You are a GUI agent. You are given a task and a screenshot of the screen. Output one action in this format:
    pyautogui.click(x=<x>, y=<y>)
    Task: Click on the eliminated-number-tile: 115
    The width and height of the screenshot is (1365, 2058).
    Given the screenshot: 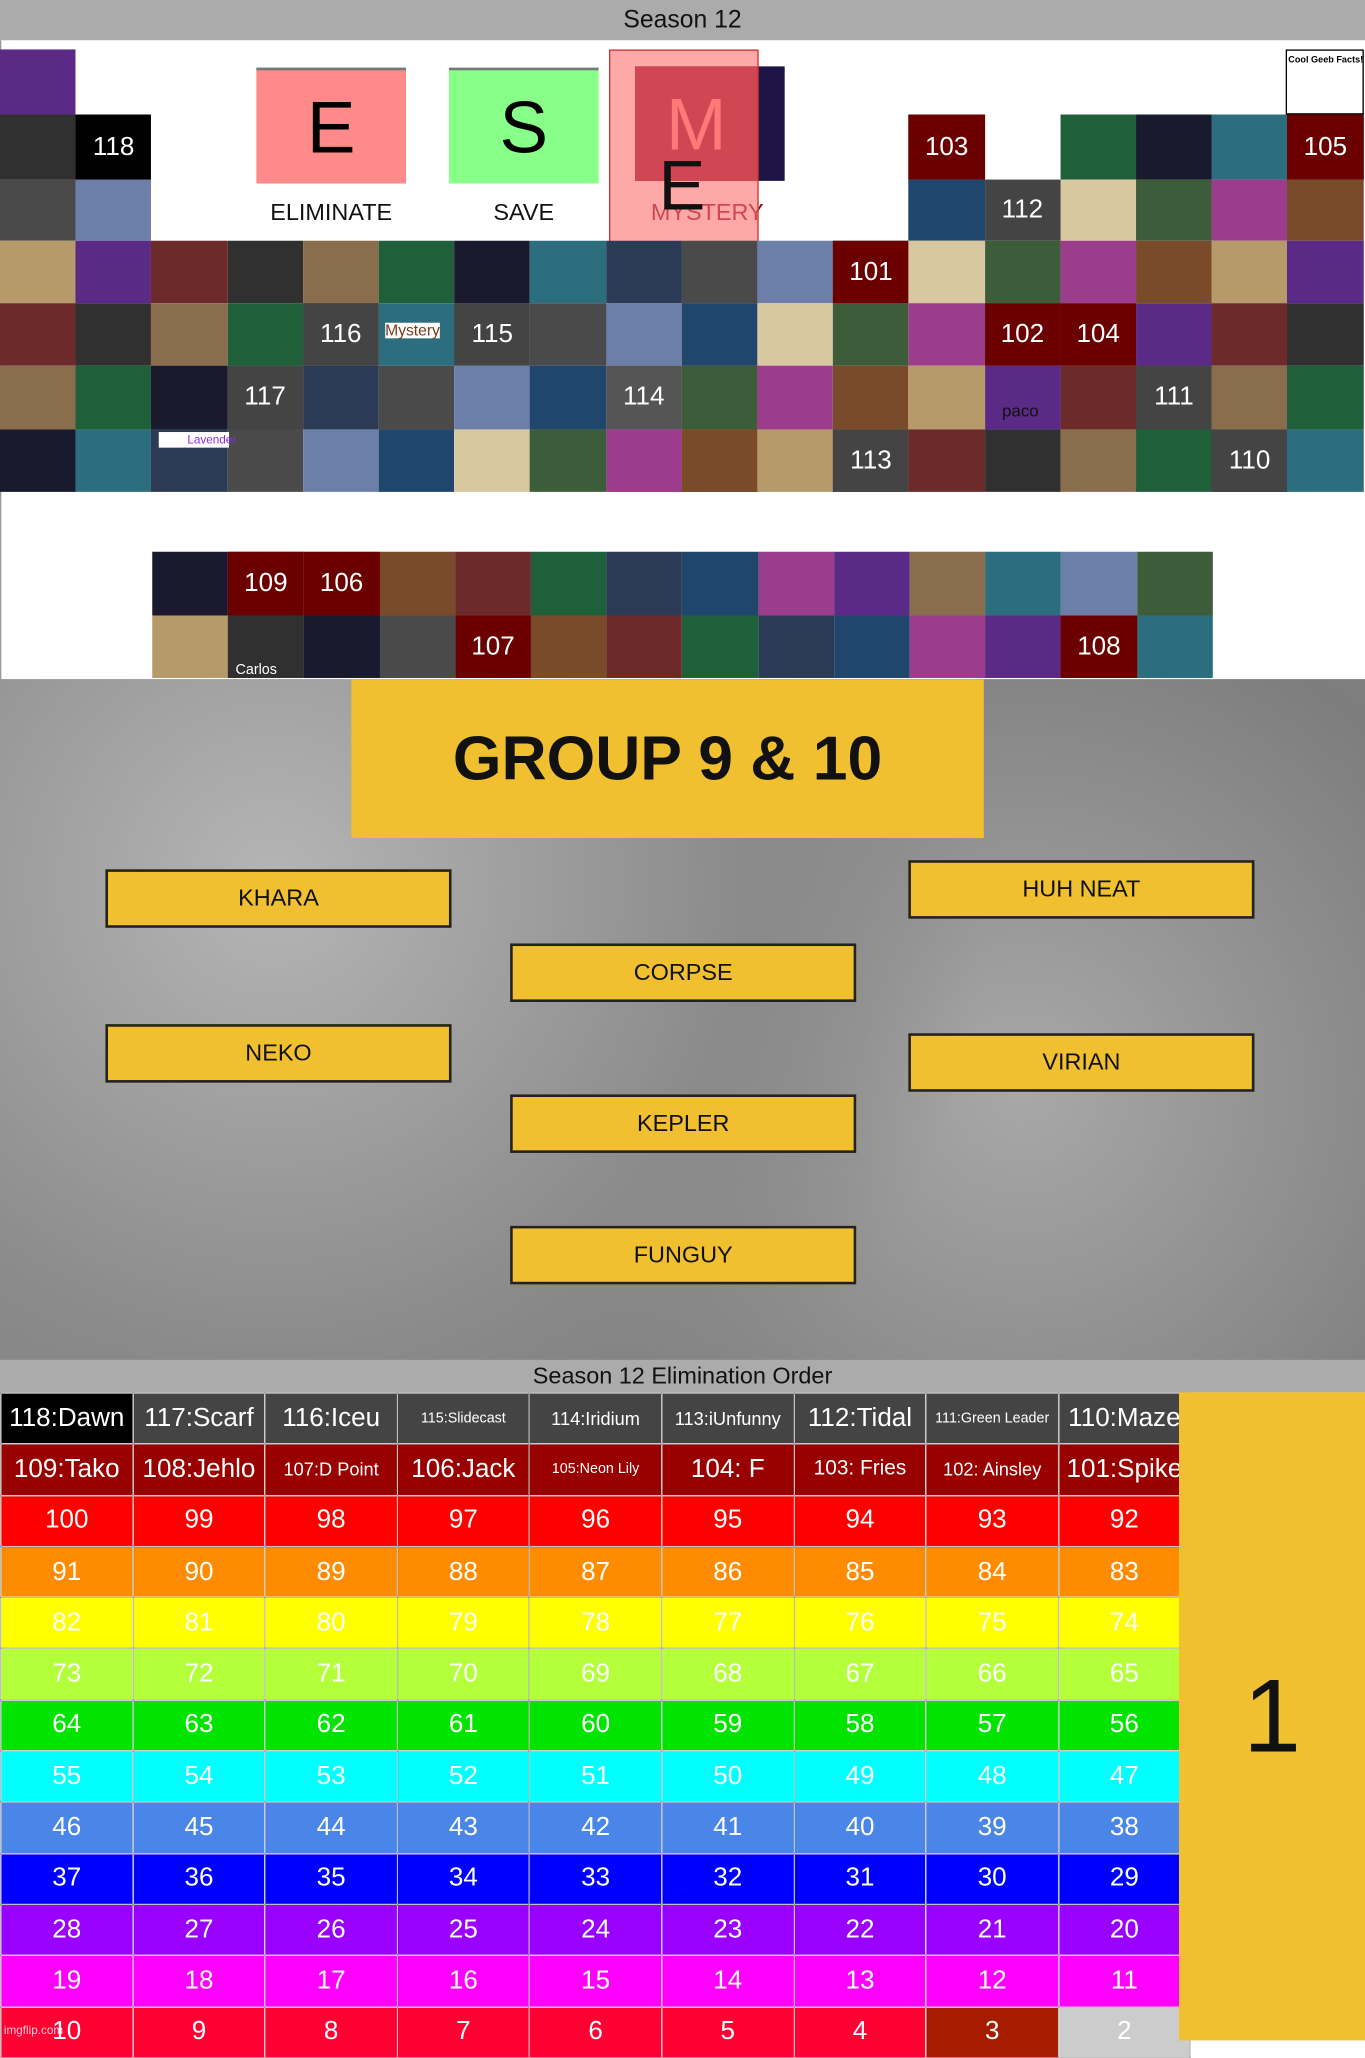 What is the action you would take?
    pyautogui.click(x=492, y=334)
    